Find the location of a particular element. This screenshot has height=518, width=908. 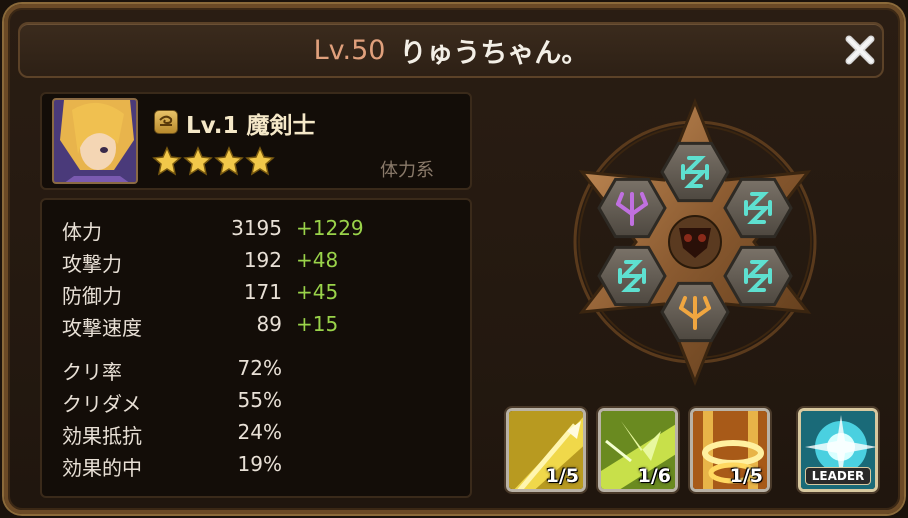

stat-bonus: +45 is located at coordinates (317, 292).